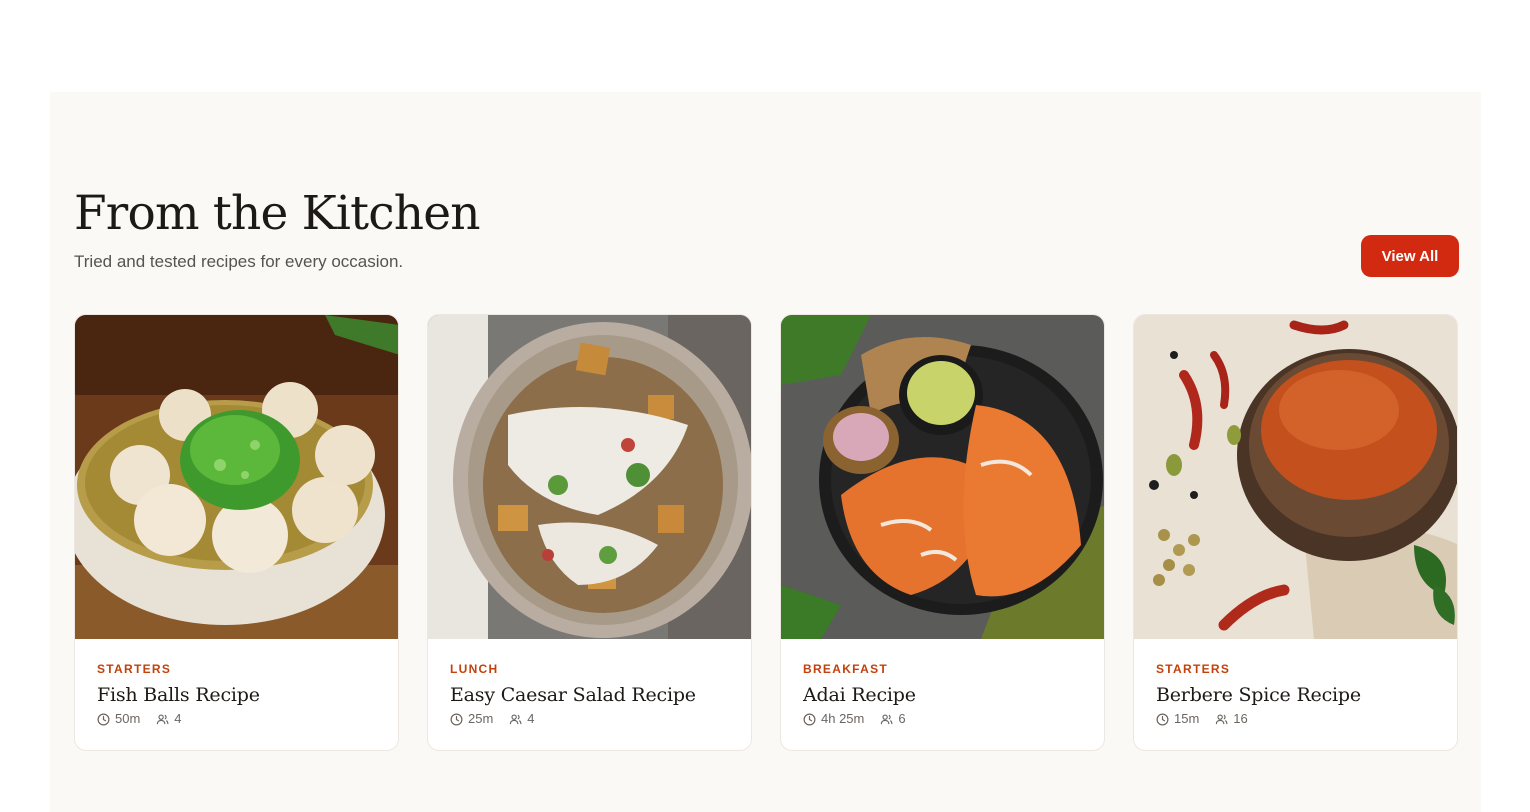  I want to click on recipe-time-value: 50m, so click(128, 718).